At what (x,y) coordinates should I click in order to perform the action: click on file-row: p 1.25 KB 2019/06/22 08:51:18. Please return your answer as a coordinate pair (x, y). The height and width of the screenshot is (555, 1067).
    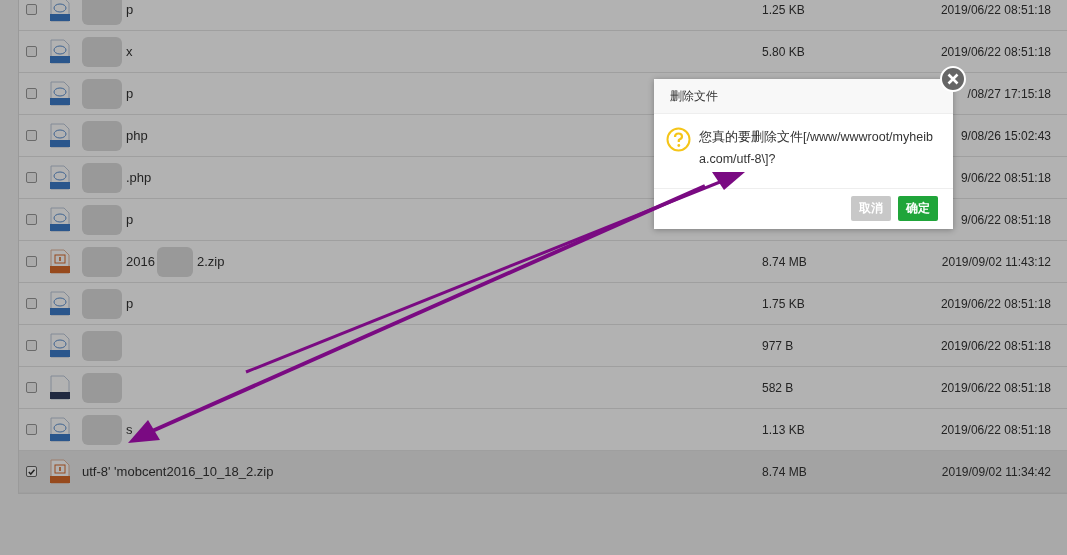
    Looking at the image, I should click on (543, 15).